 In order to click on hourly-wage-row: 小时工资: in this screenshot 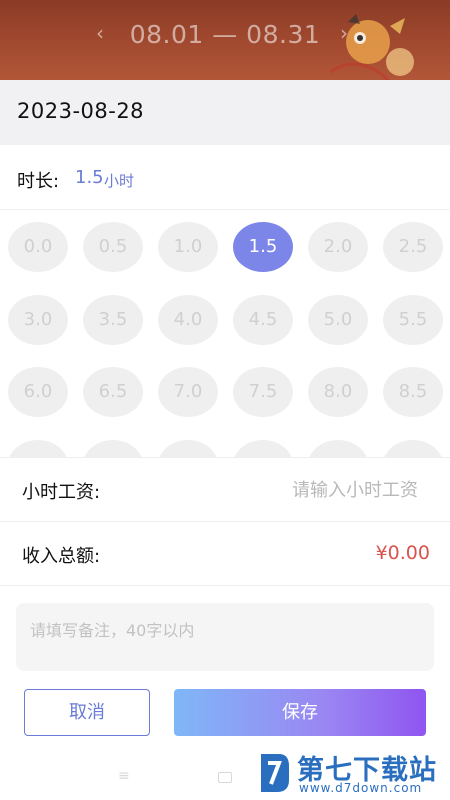, I will do `click(225, 489)`.